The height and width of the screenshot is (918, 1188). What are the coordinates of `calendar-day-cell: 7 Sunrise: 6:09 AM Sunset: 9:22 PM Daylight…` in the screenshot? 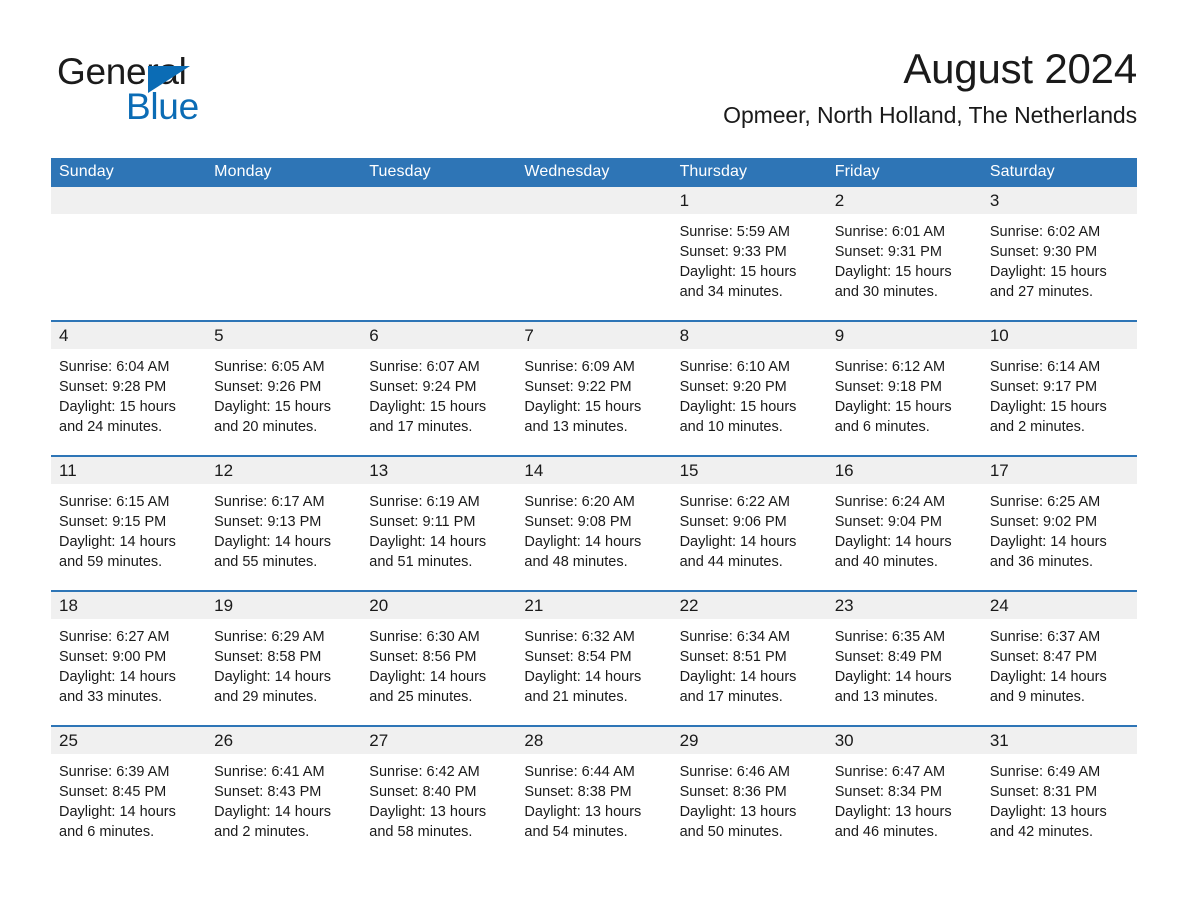 It's located at (594, 388).